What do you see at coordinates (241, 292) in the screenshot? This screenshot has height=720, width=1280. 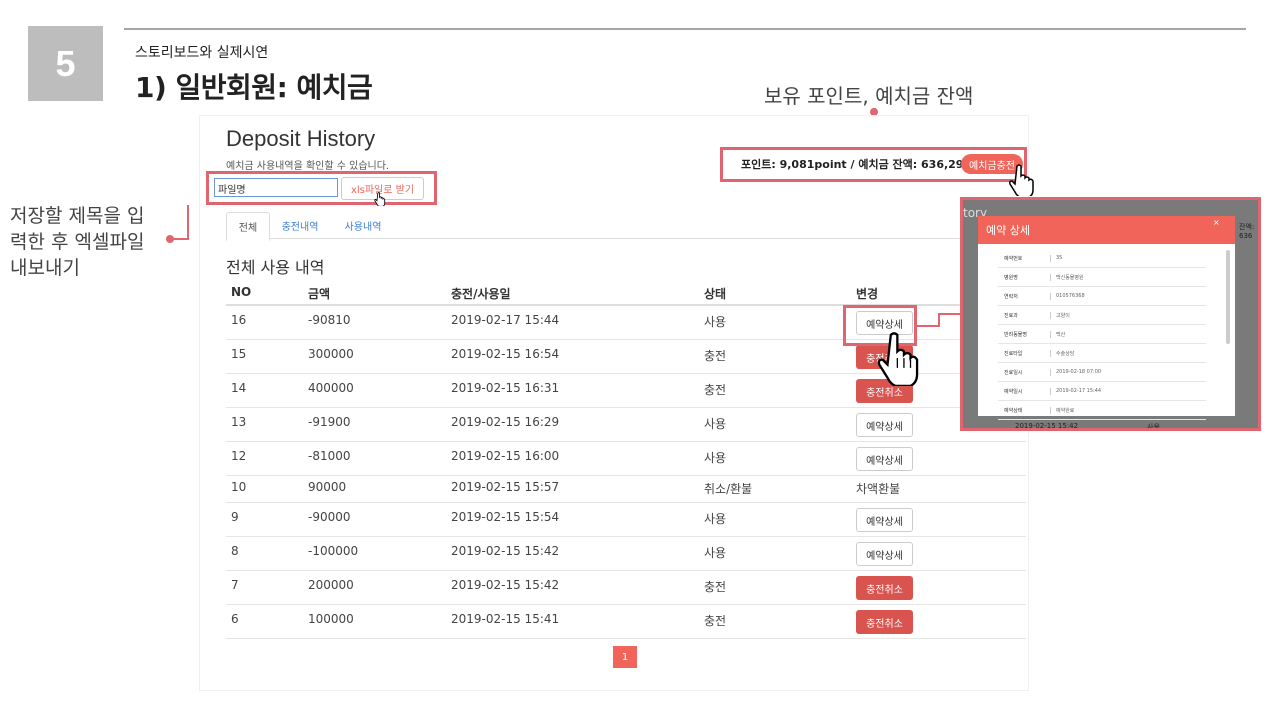 I see `column-header-no: NO` at bounding box center [241, 292].